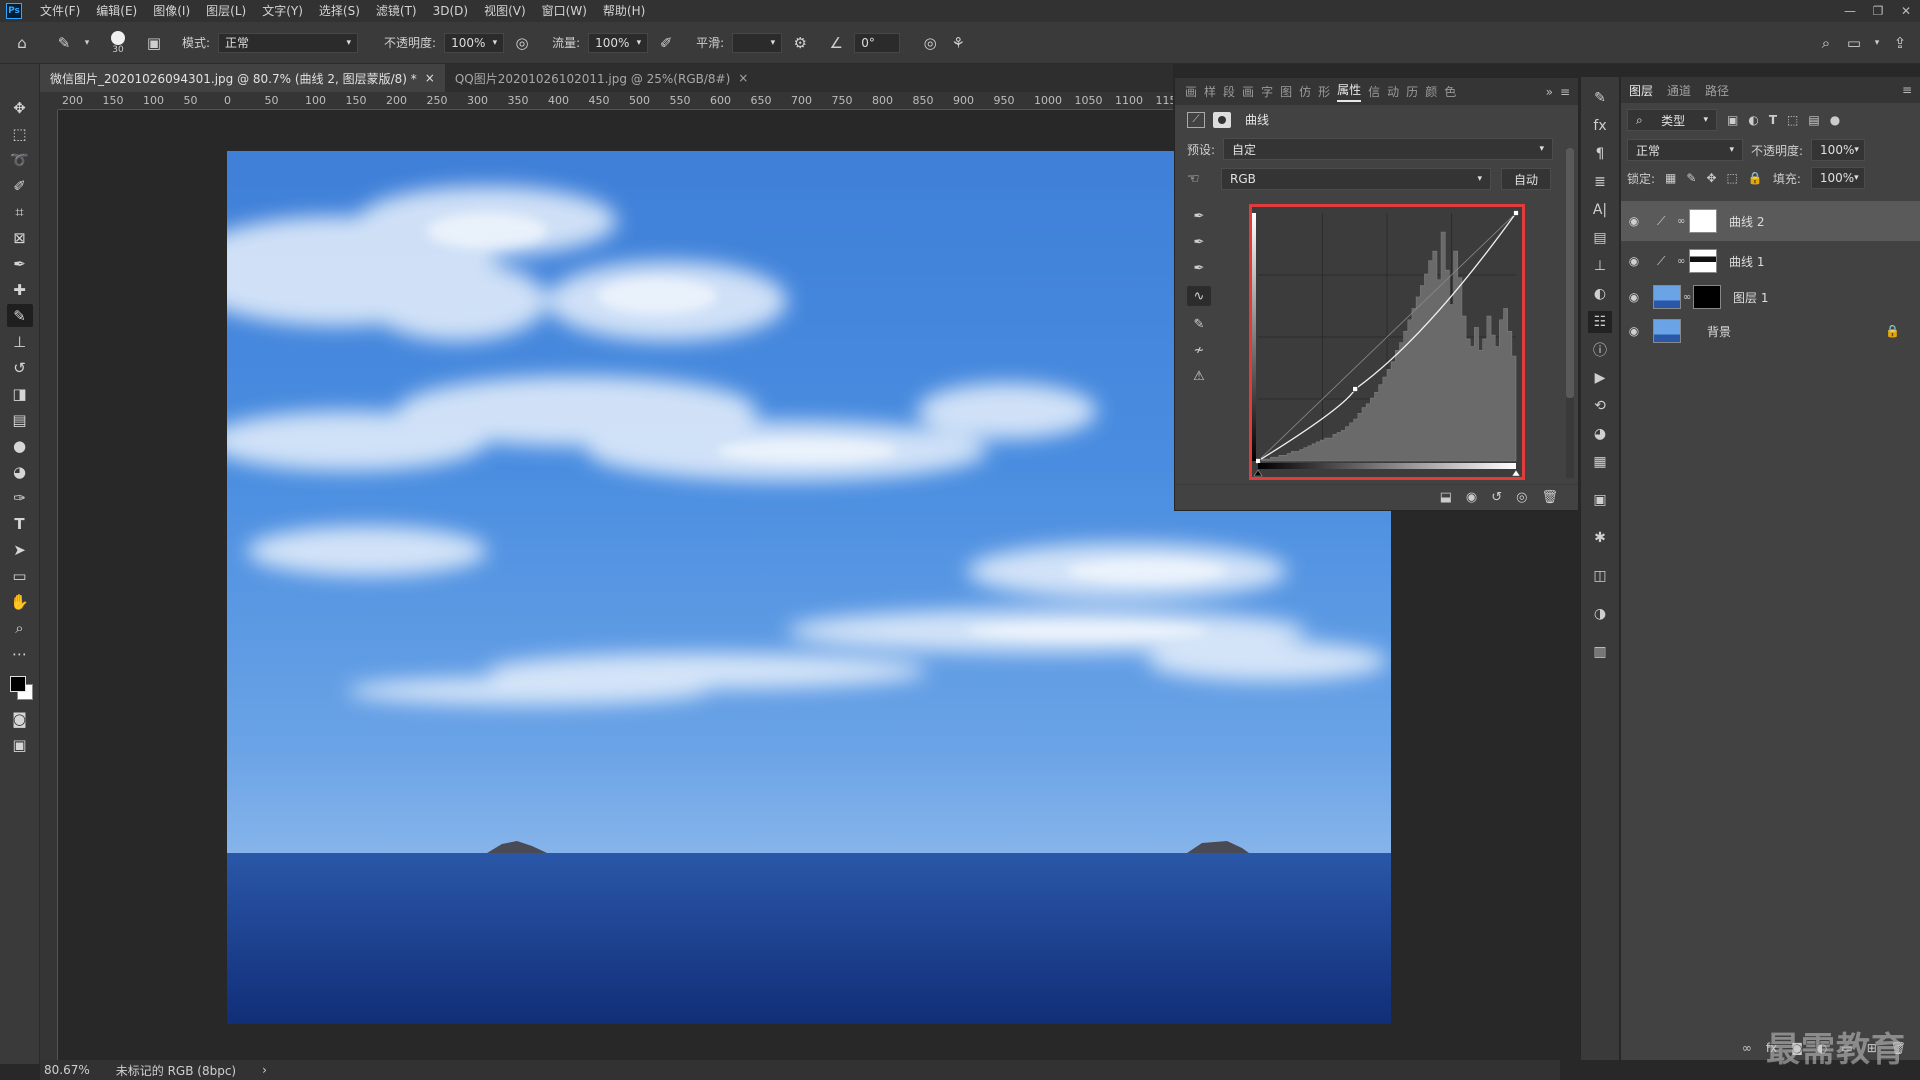 This screenshot has width=1920, height=1080. What do you see at coordinates (1600, 182) in the screenshot?
I see `brush-settings-icon: ≣` at bounding box center [1600, 182].